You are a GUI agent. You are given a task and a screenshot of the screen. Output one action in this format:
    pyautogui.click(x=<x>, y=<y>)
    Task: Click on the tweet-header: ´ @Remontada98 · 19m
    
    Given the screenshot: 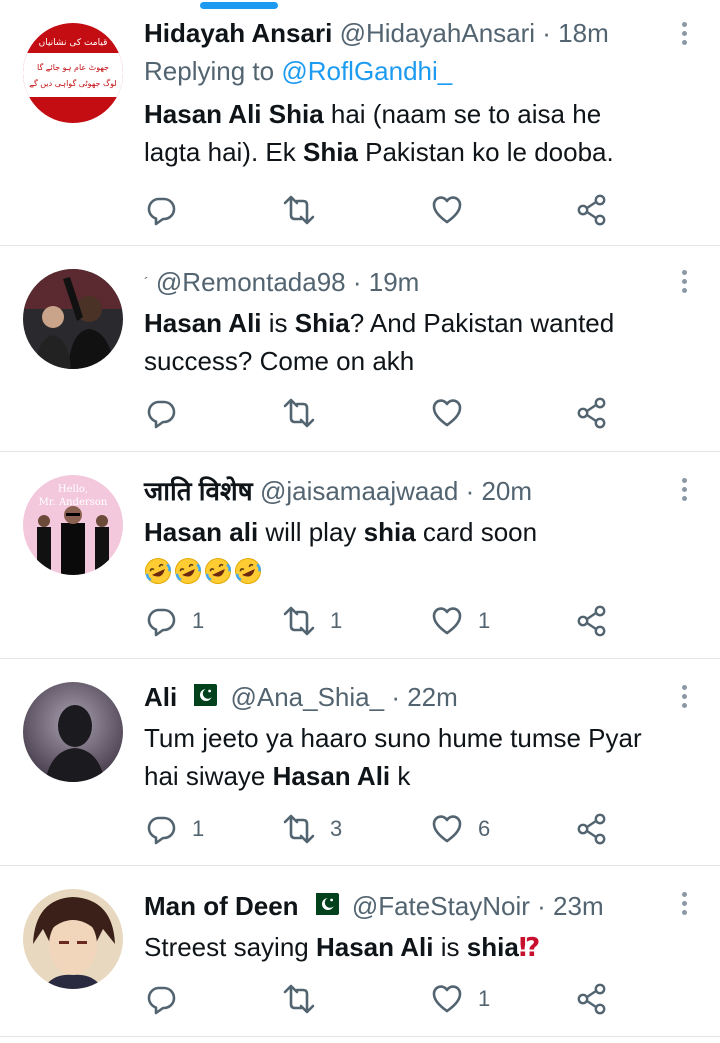 What is the action you would take?
    pyautogui.click(x=282, y=282)
    